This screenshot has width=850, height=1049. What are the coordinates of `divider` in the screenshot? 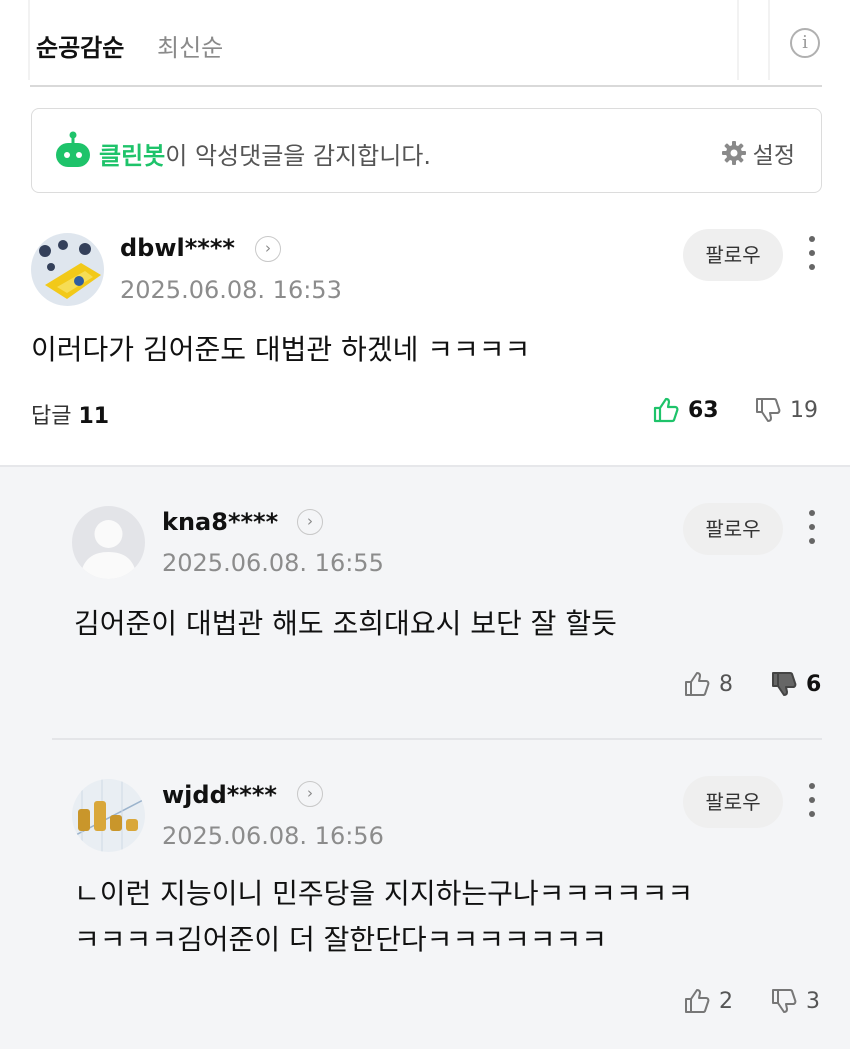 It's located at (437, 739).